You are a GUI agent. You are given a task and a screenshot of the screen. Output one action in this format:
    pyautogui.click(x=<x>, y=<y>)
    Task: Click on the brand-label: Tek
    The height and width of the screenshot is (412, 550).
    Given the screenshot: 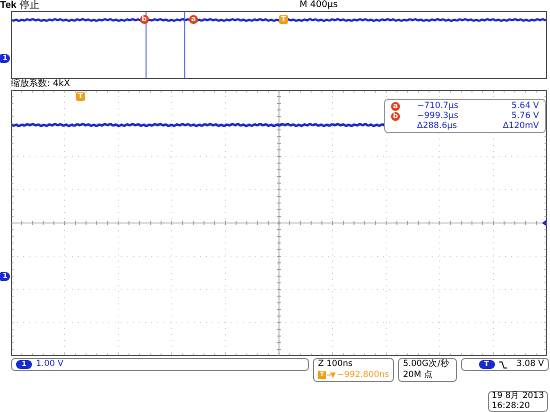 What is the action you would take?
    pyautogui.click(x=8, y=5)
    